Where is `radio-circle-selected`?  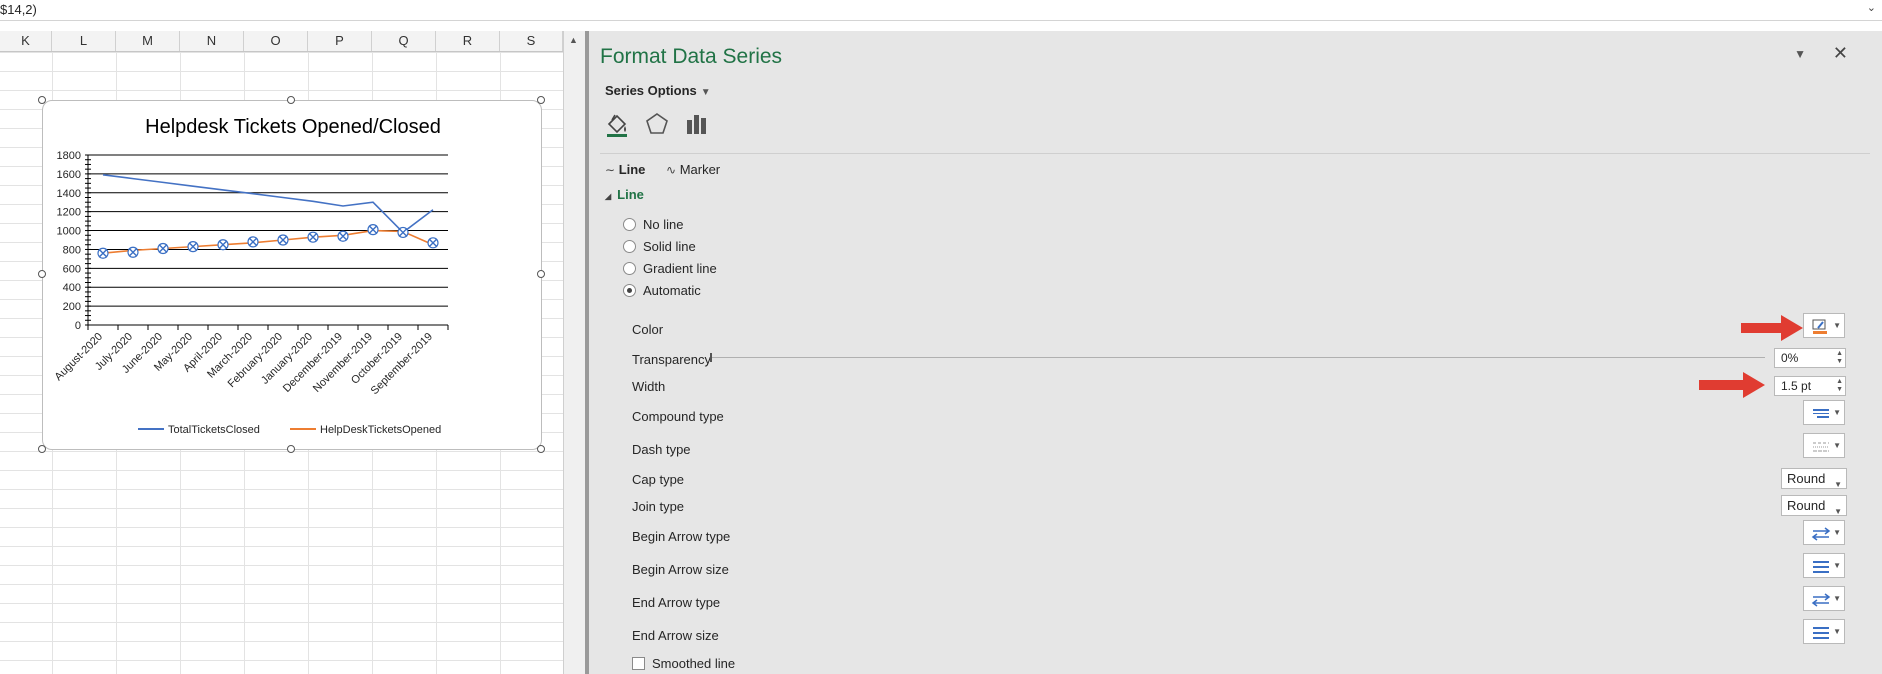 radio-circle-selected is located at coordinates (629, 290).